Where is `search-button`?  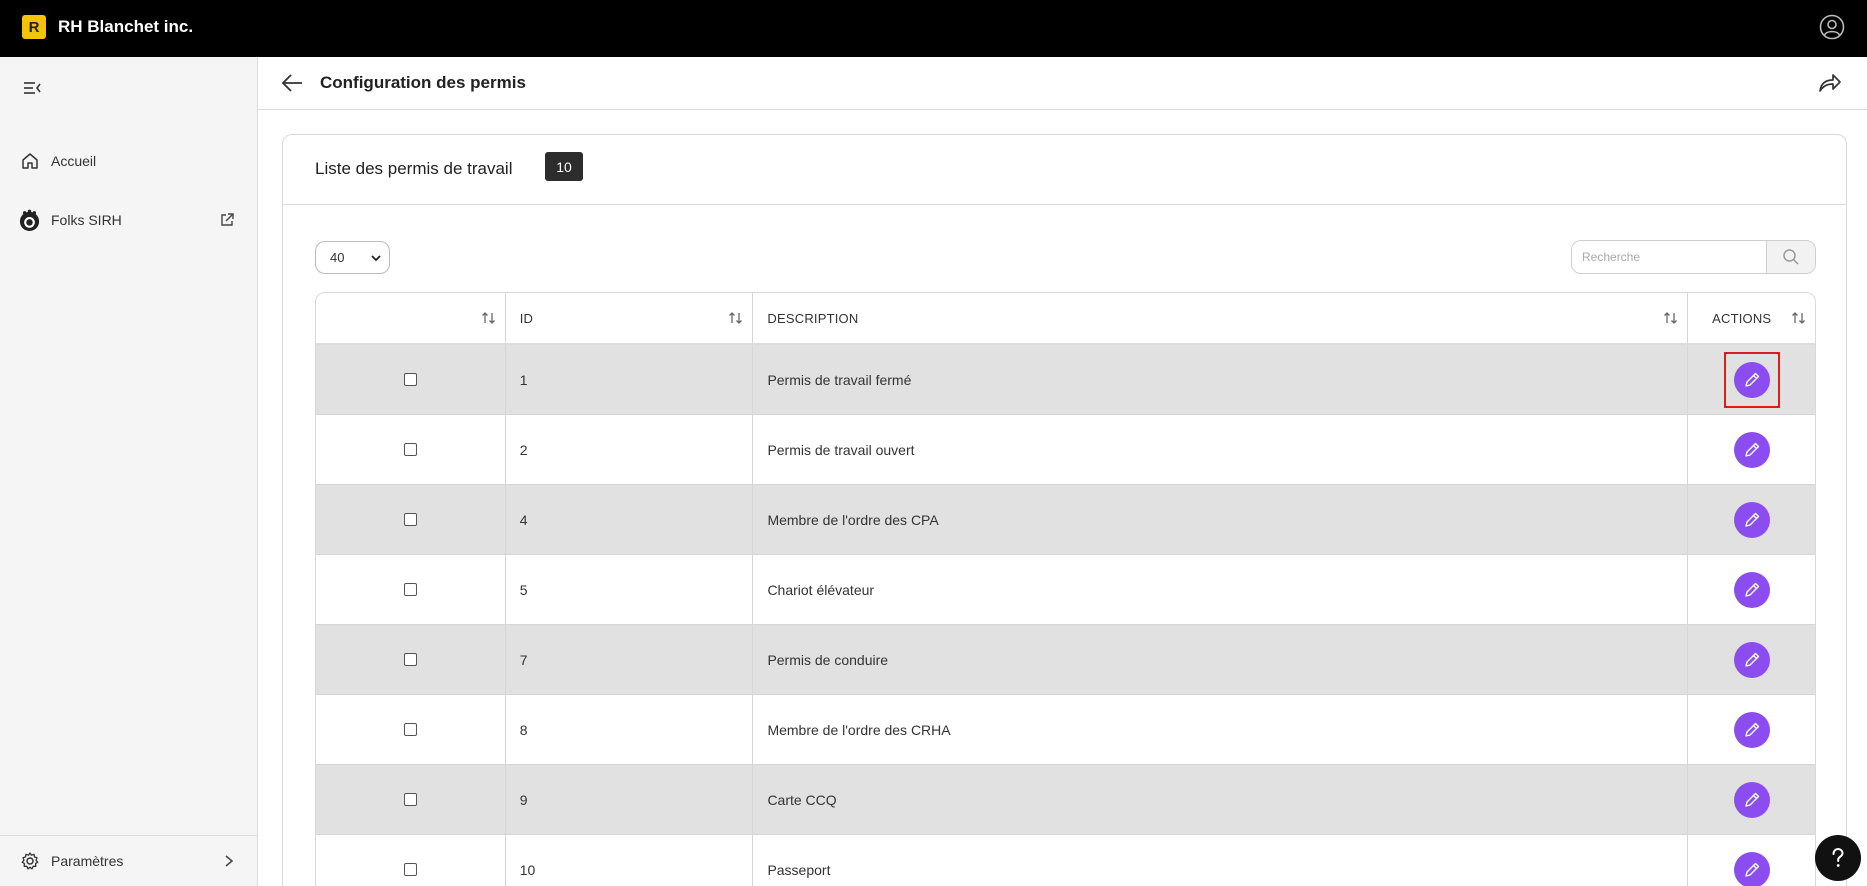 search-button is located at coordinates (1791, 257).